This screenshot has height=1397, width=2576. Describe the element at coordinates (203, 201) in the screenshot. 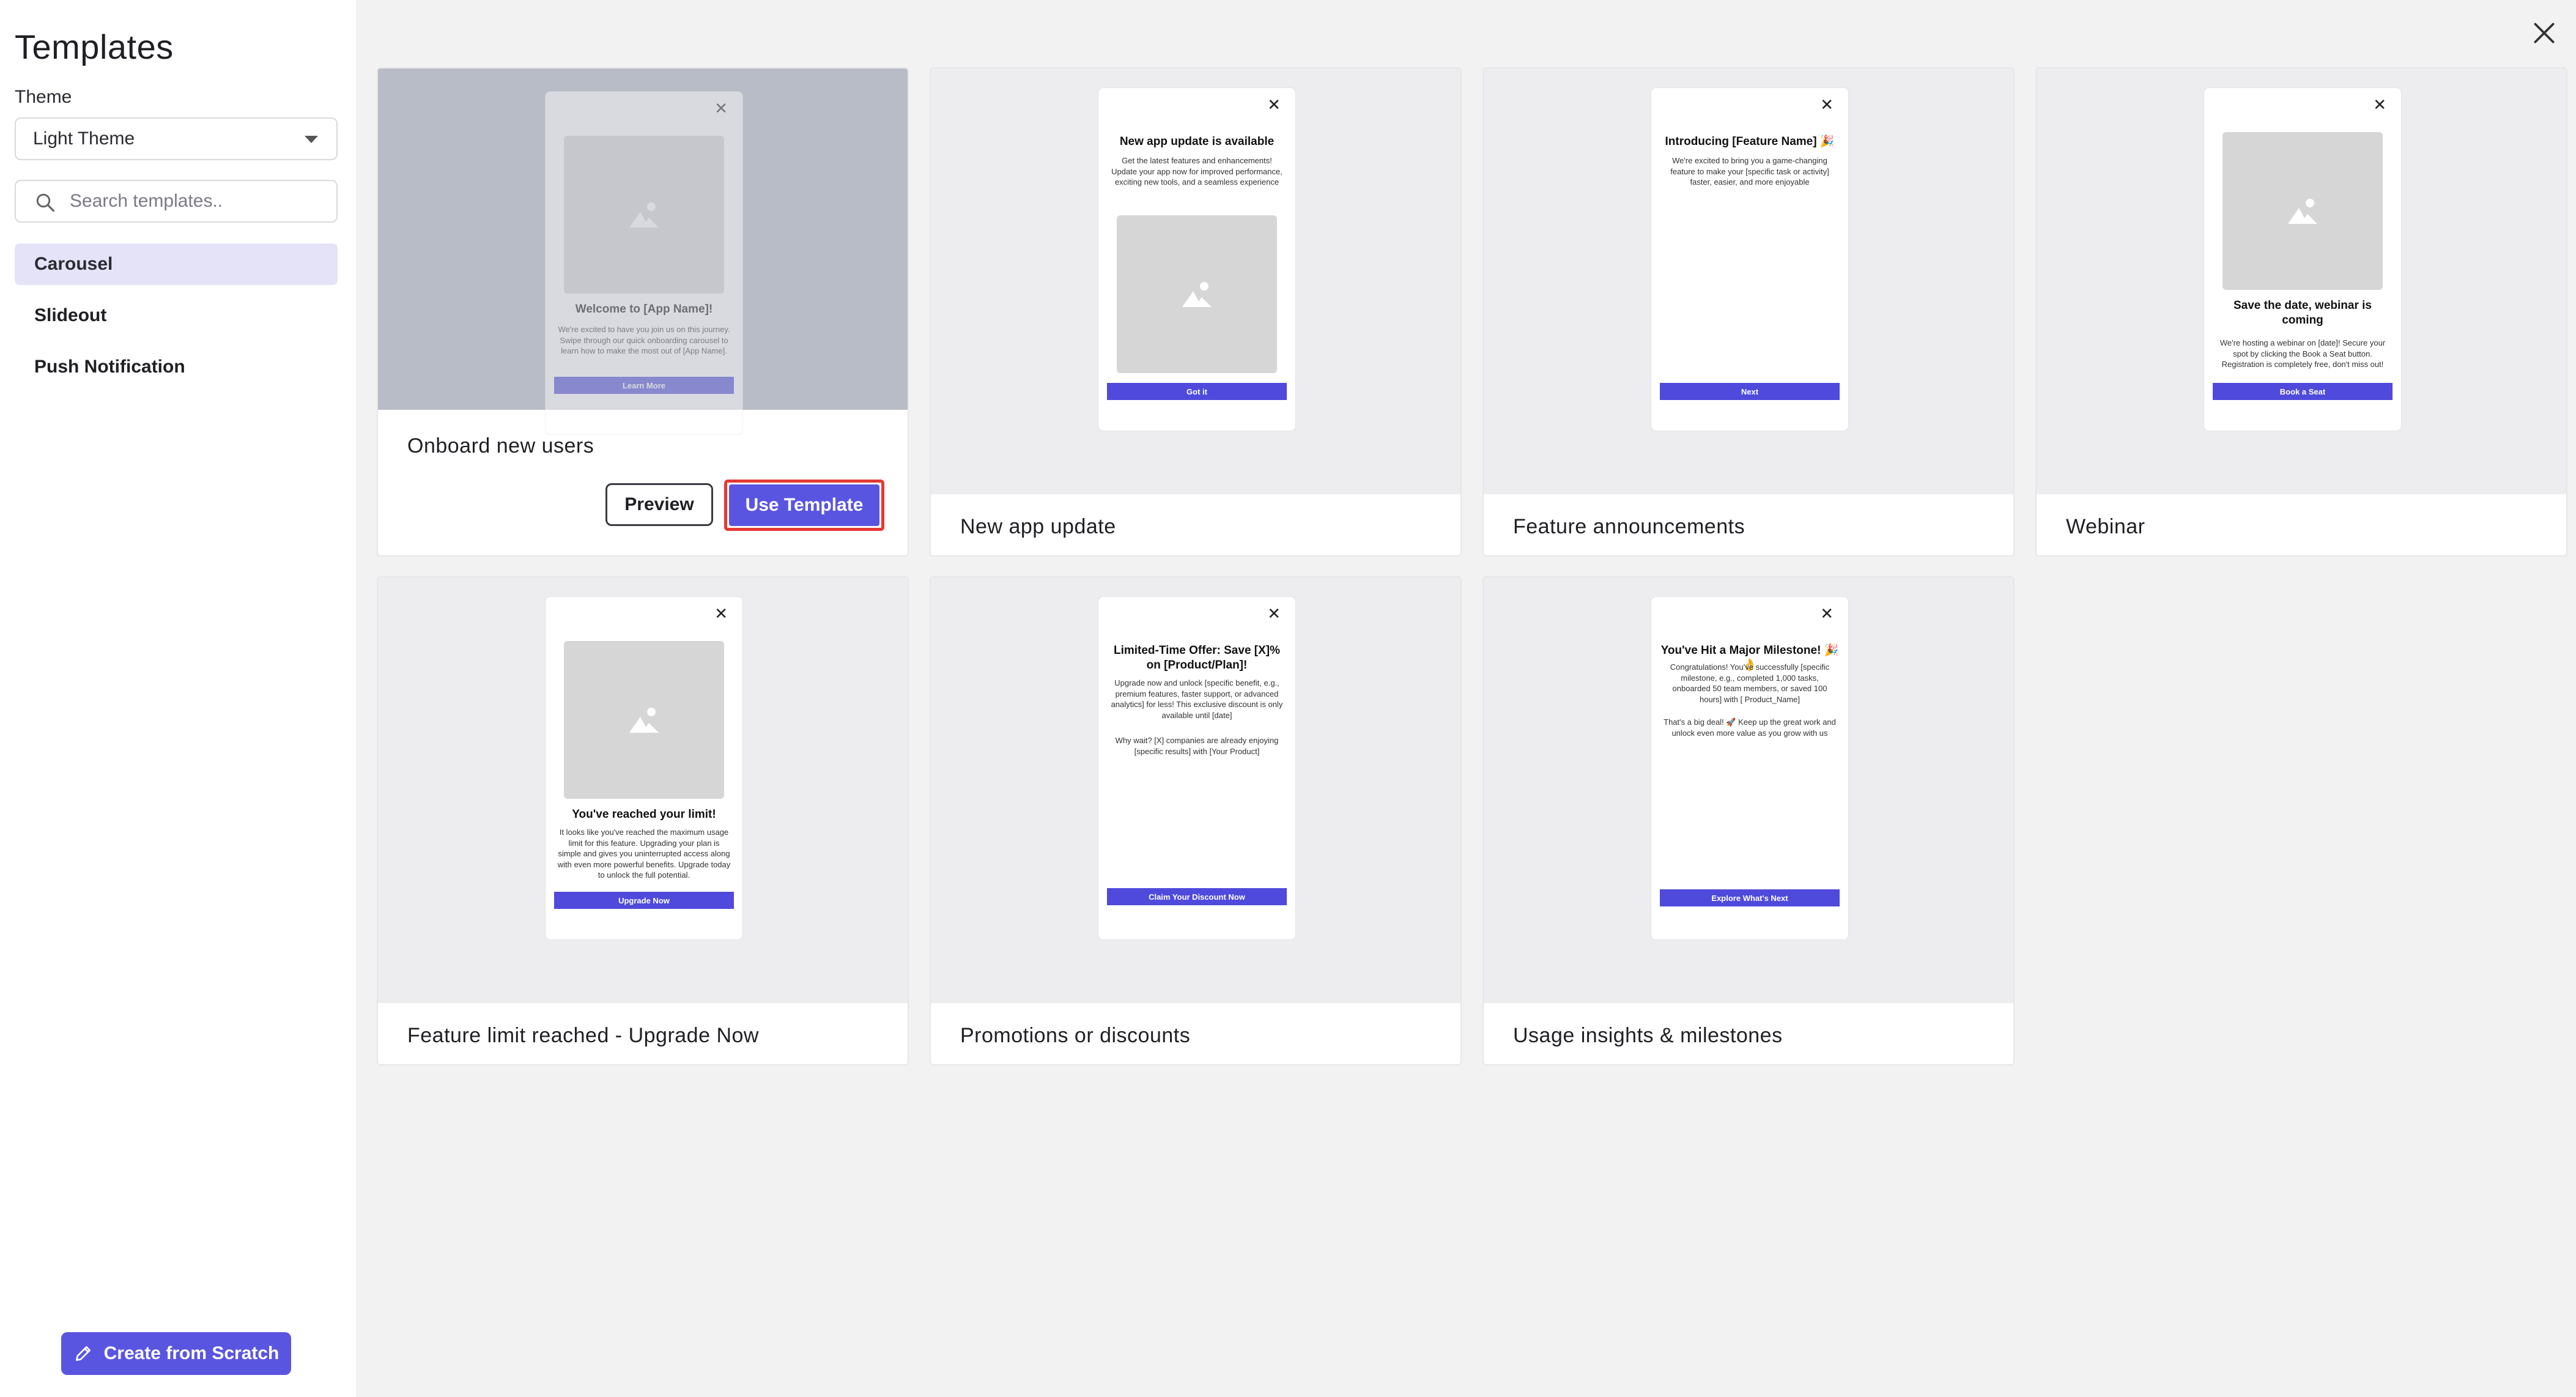

I see `search-input` at that location.